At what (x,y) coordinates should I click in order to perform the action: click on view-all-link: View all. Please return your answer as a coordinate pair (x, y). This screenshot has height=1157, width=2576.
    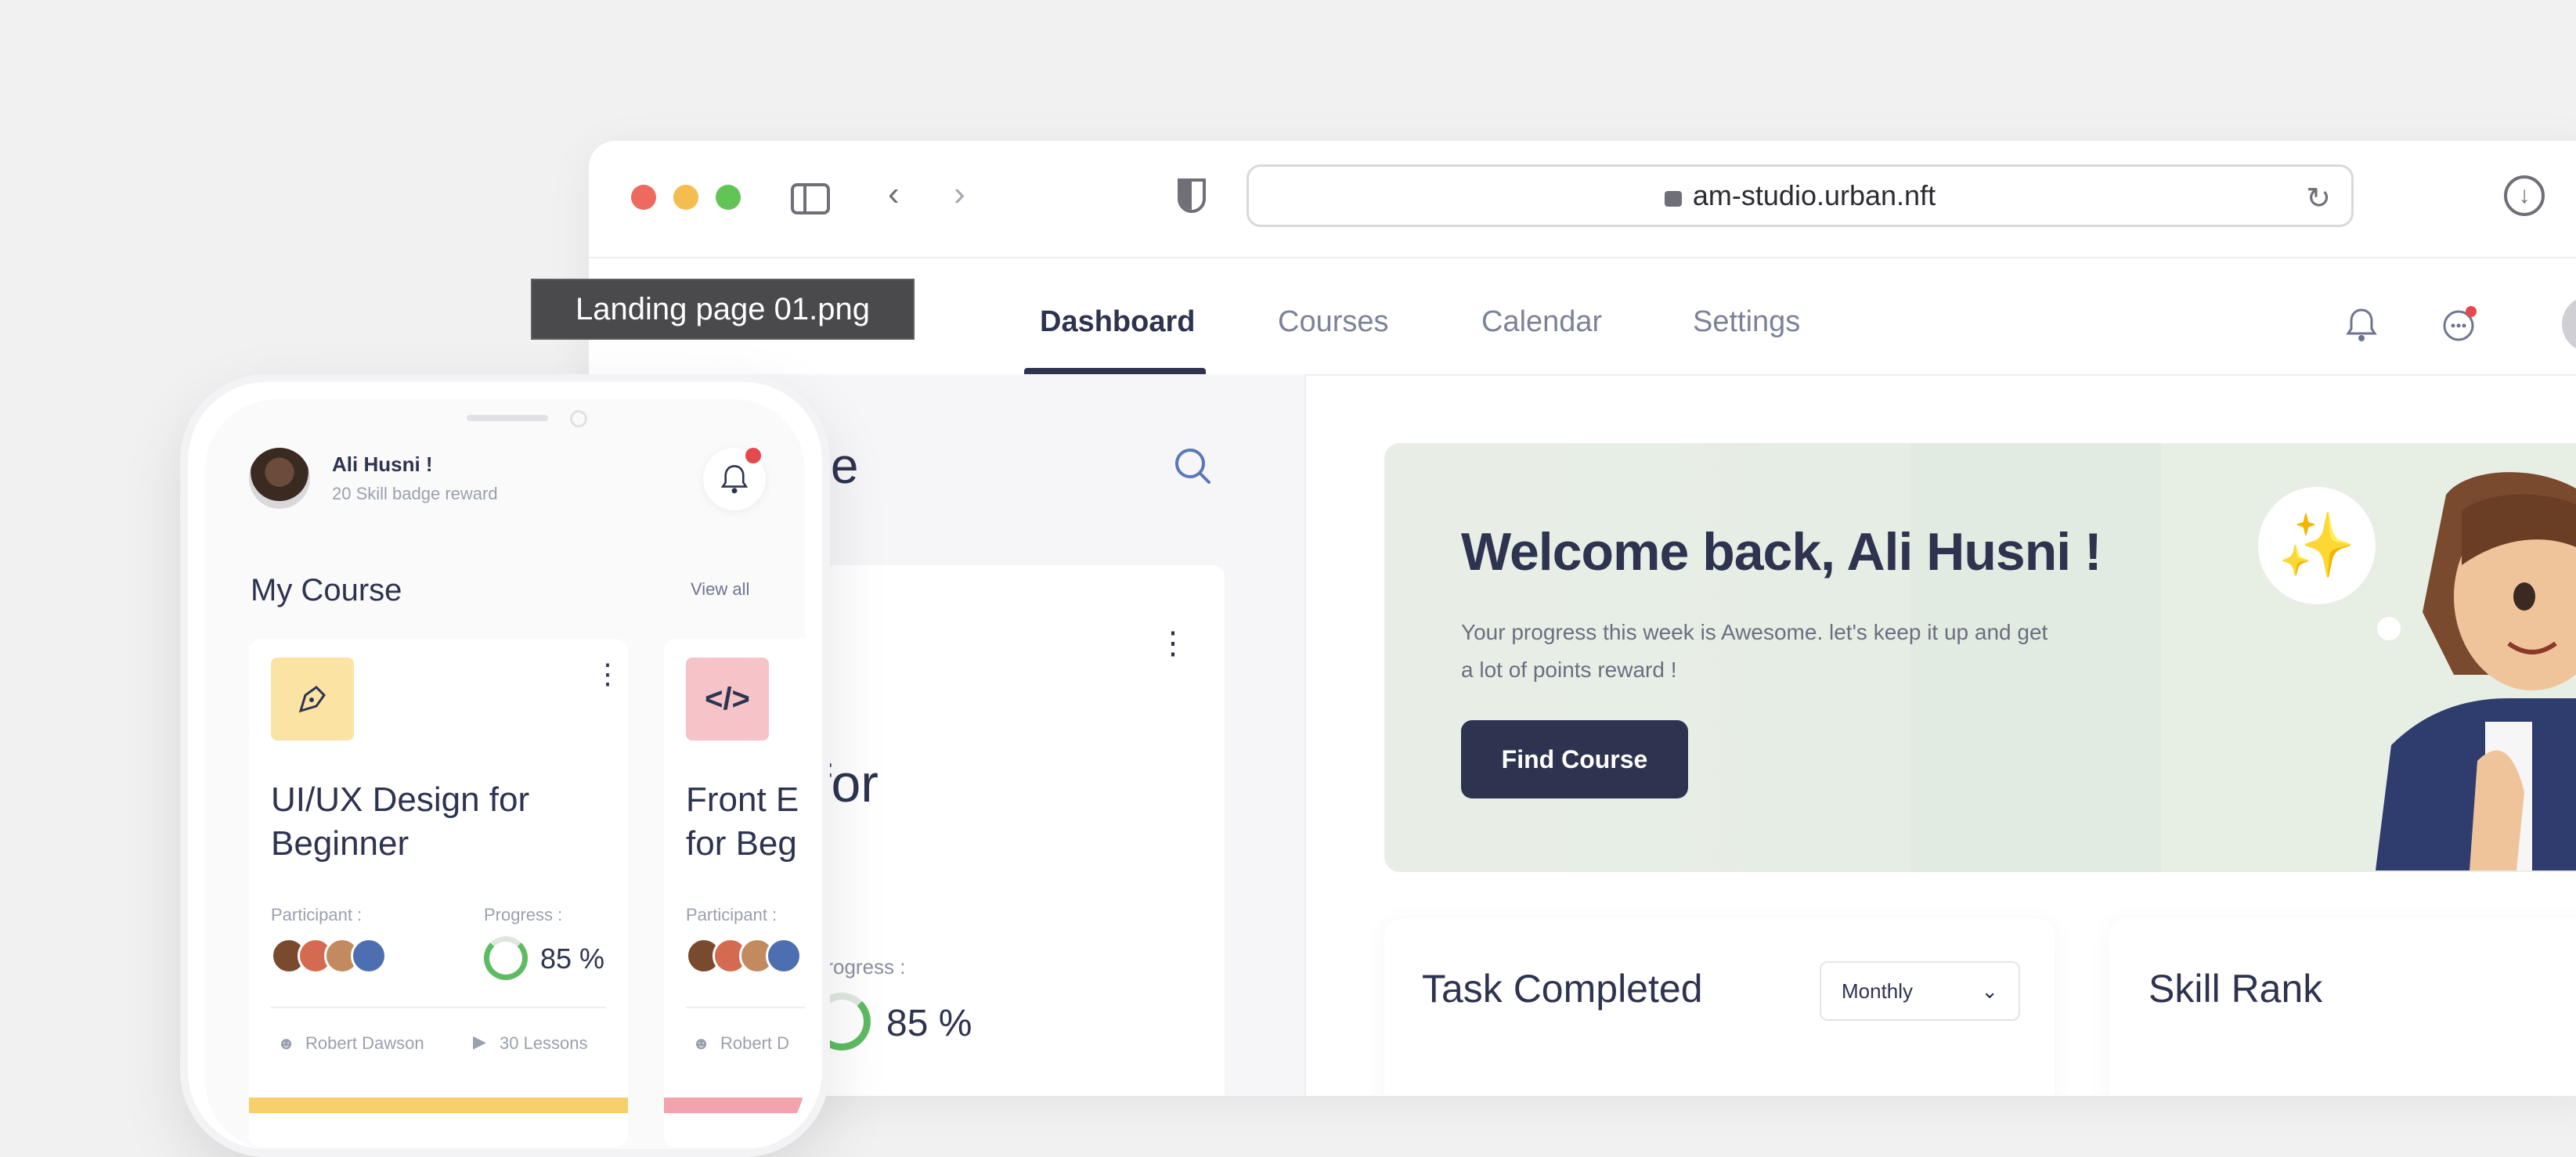
    Looking at the image, I should click on (720, 589).